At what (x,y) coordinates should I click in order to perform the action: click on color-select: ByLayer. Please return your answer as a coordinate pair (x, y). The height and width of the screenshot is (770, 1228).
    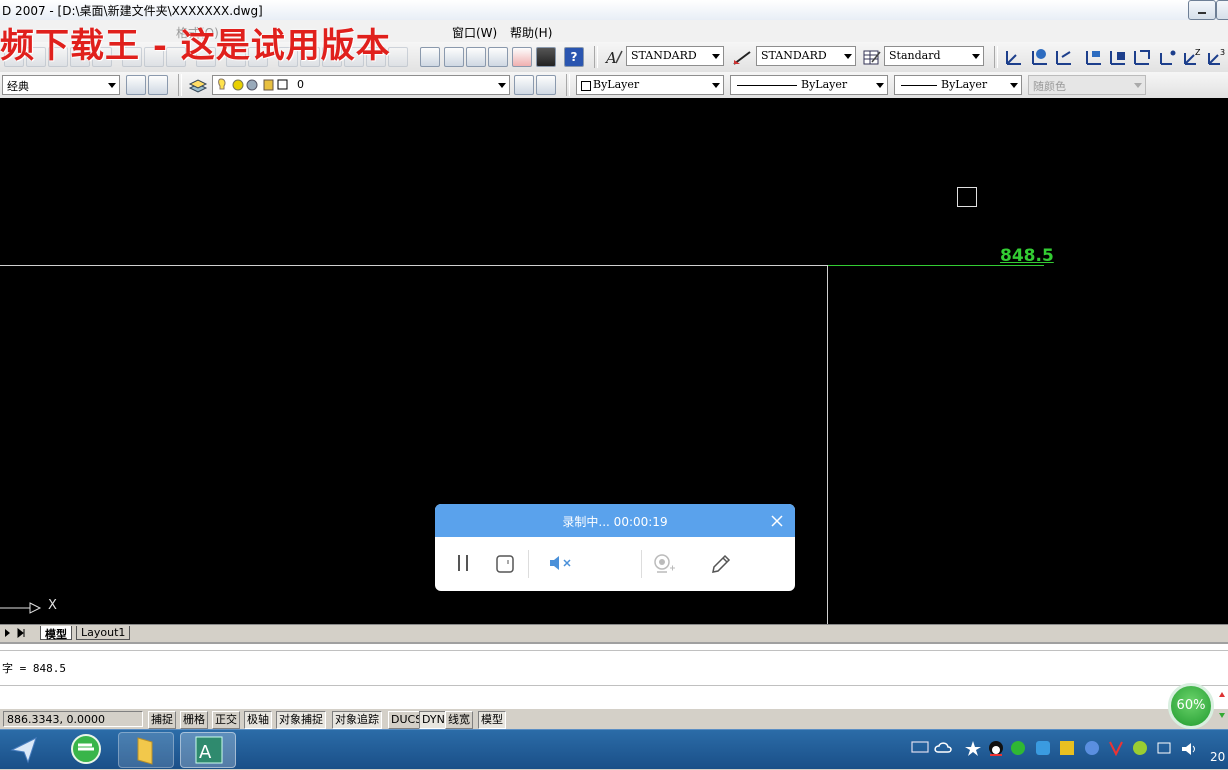
    Looking at the image, I should click on (650, 85).